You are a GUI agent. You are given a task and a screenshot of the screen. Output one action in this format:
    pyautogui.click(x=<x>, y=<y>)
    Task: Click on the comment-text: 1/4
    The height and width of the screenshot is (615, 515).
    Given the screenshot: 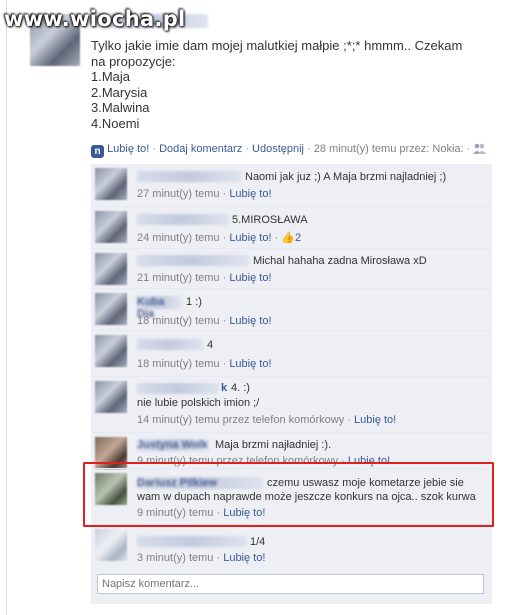 What is the action you would take?
    pyautogui.click(x=258, y=542)
    